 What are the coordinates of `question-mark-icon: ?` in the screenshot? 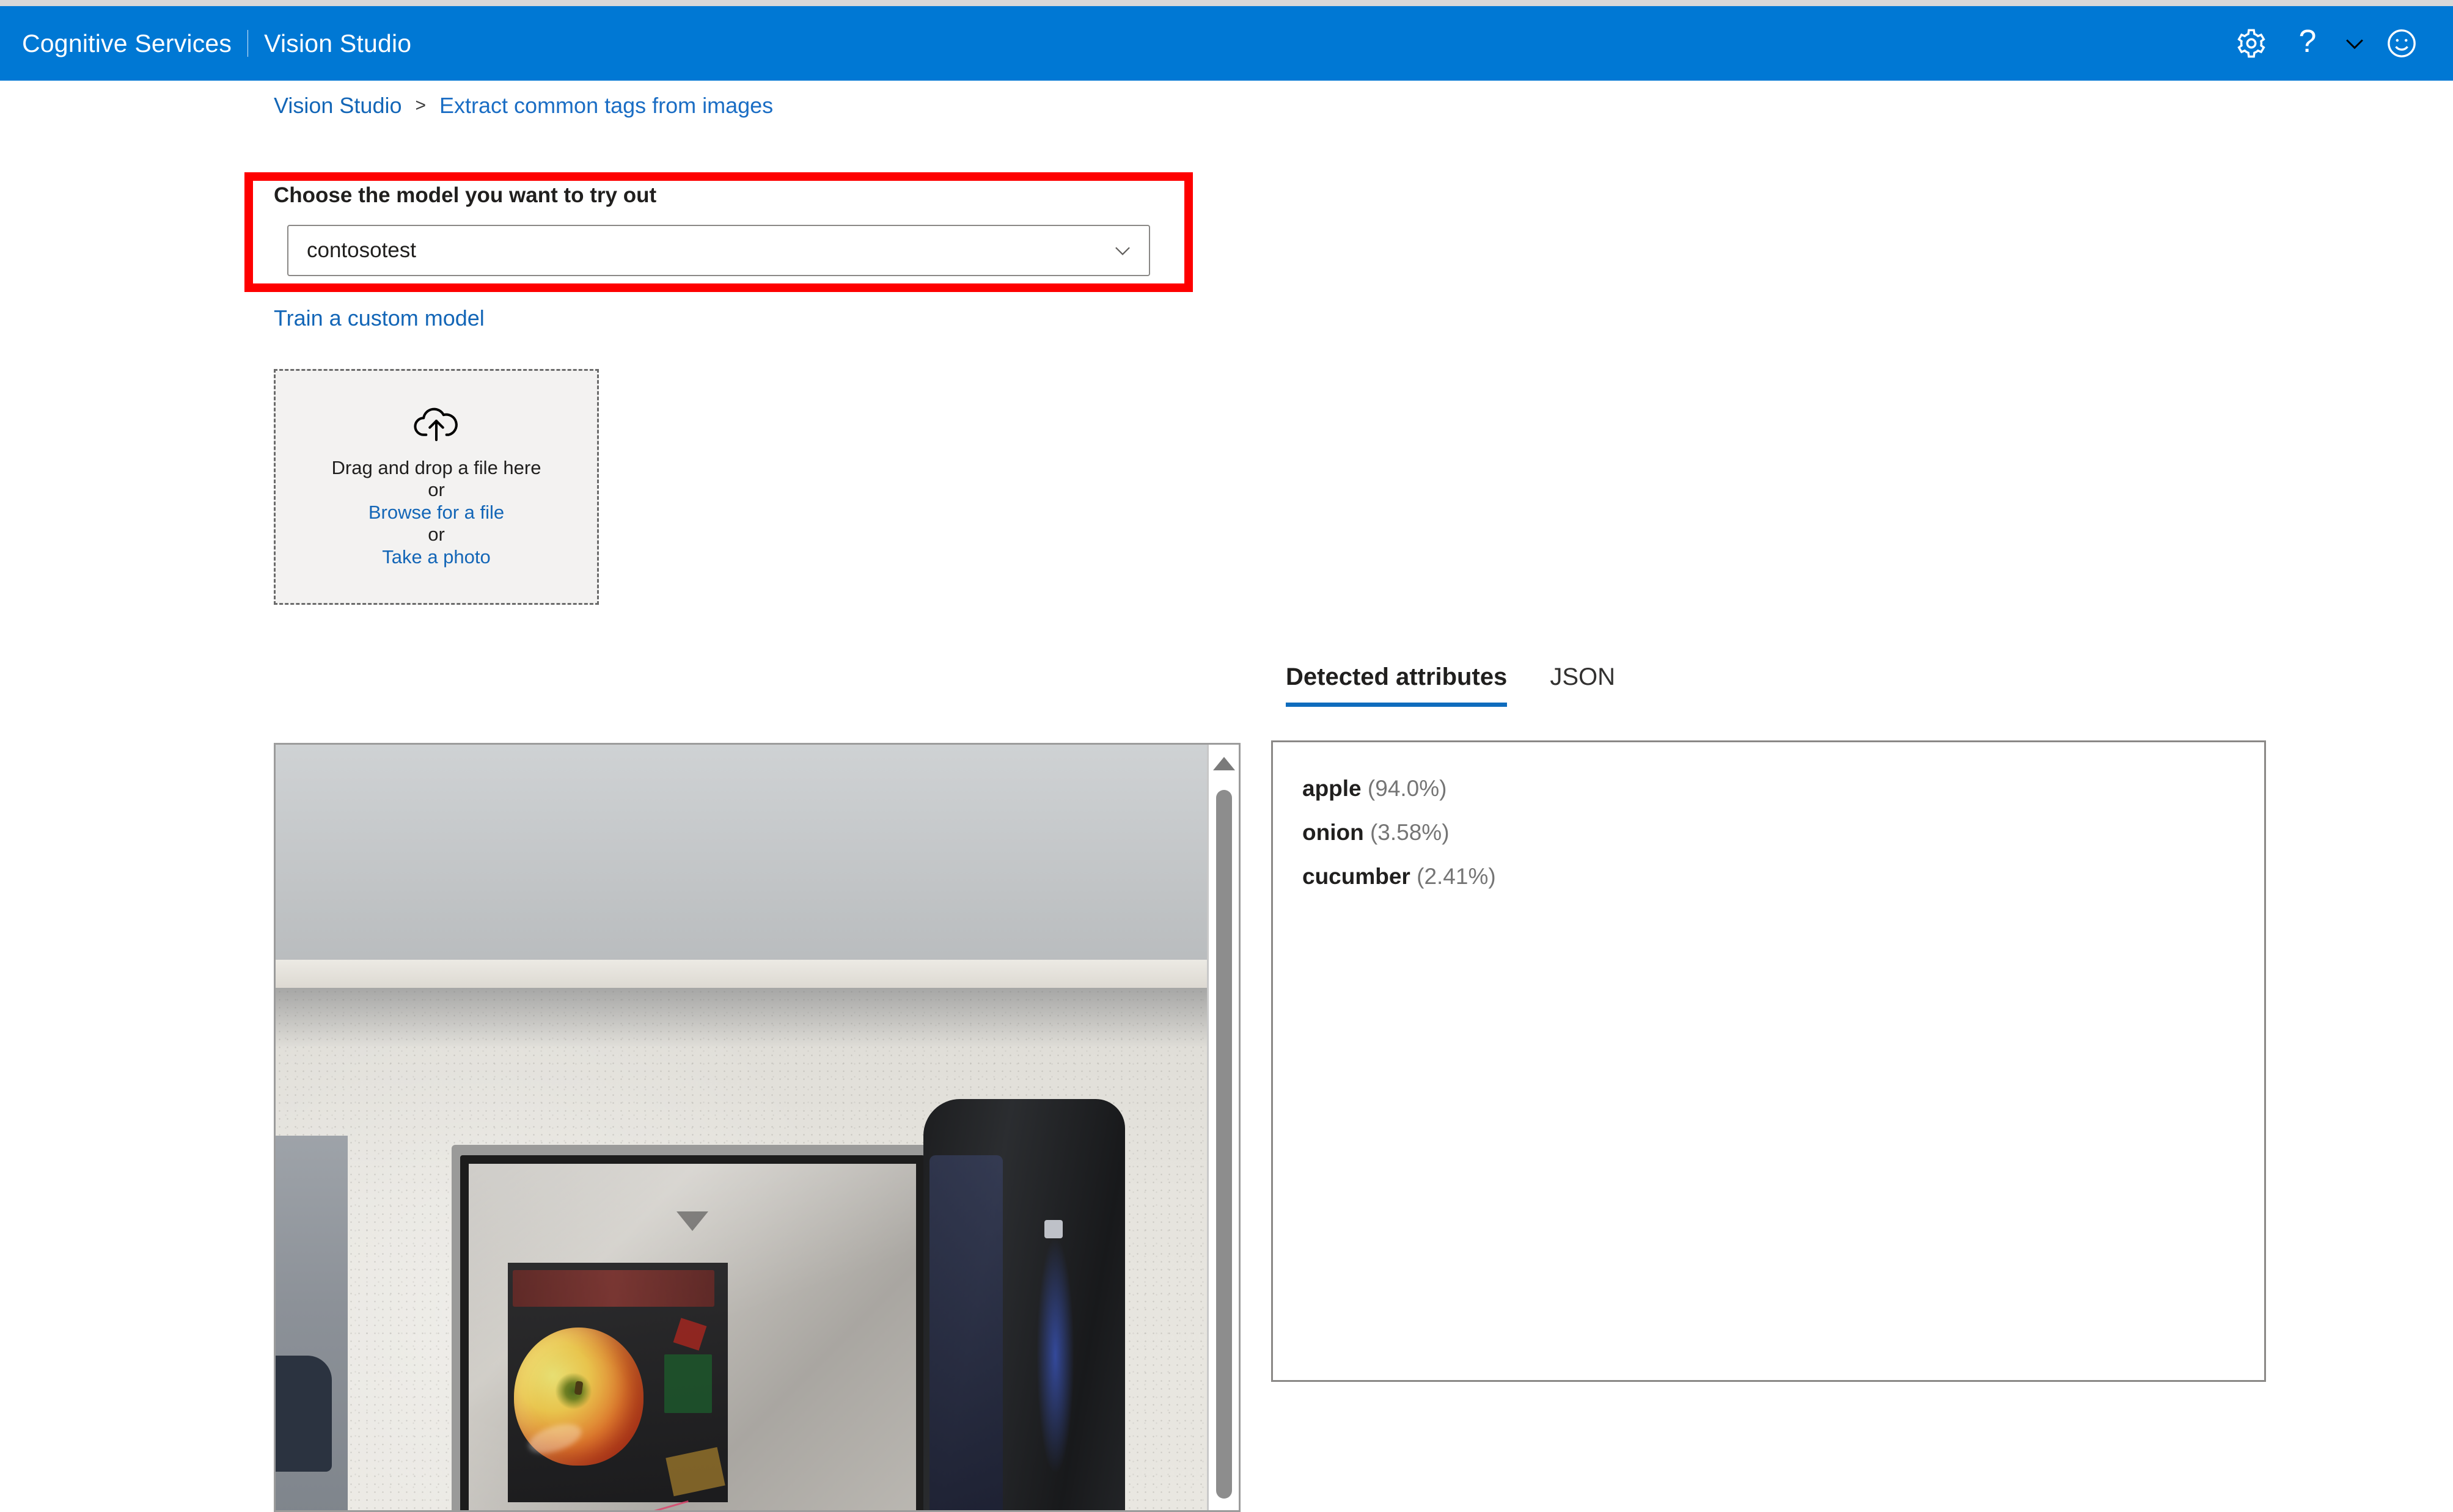 It's located at (2308, 43).